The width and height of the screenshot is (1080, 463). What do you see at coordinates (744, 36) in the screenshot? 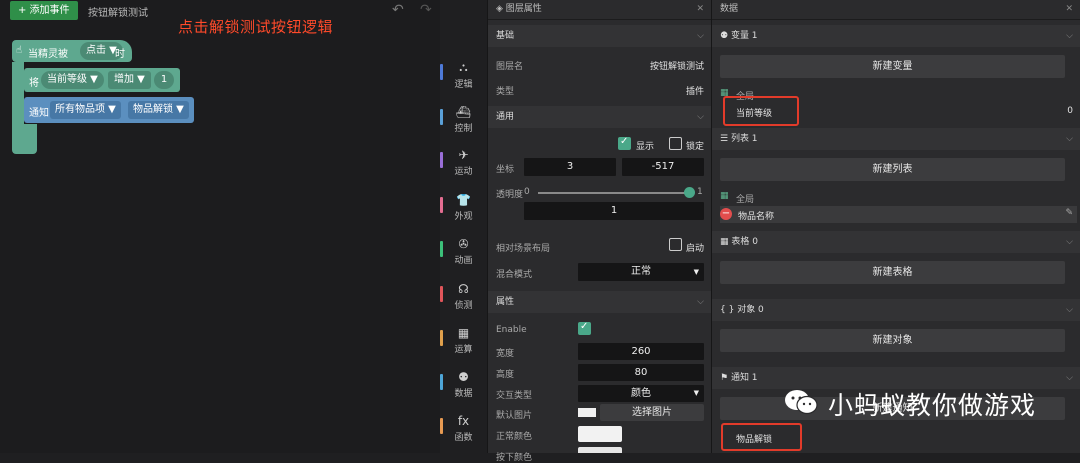
I see `section-variables-title: 变量 1` at bounding box center [744, 36].